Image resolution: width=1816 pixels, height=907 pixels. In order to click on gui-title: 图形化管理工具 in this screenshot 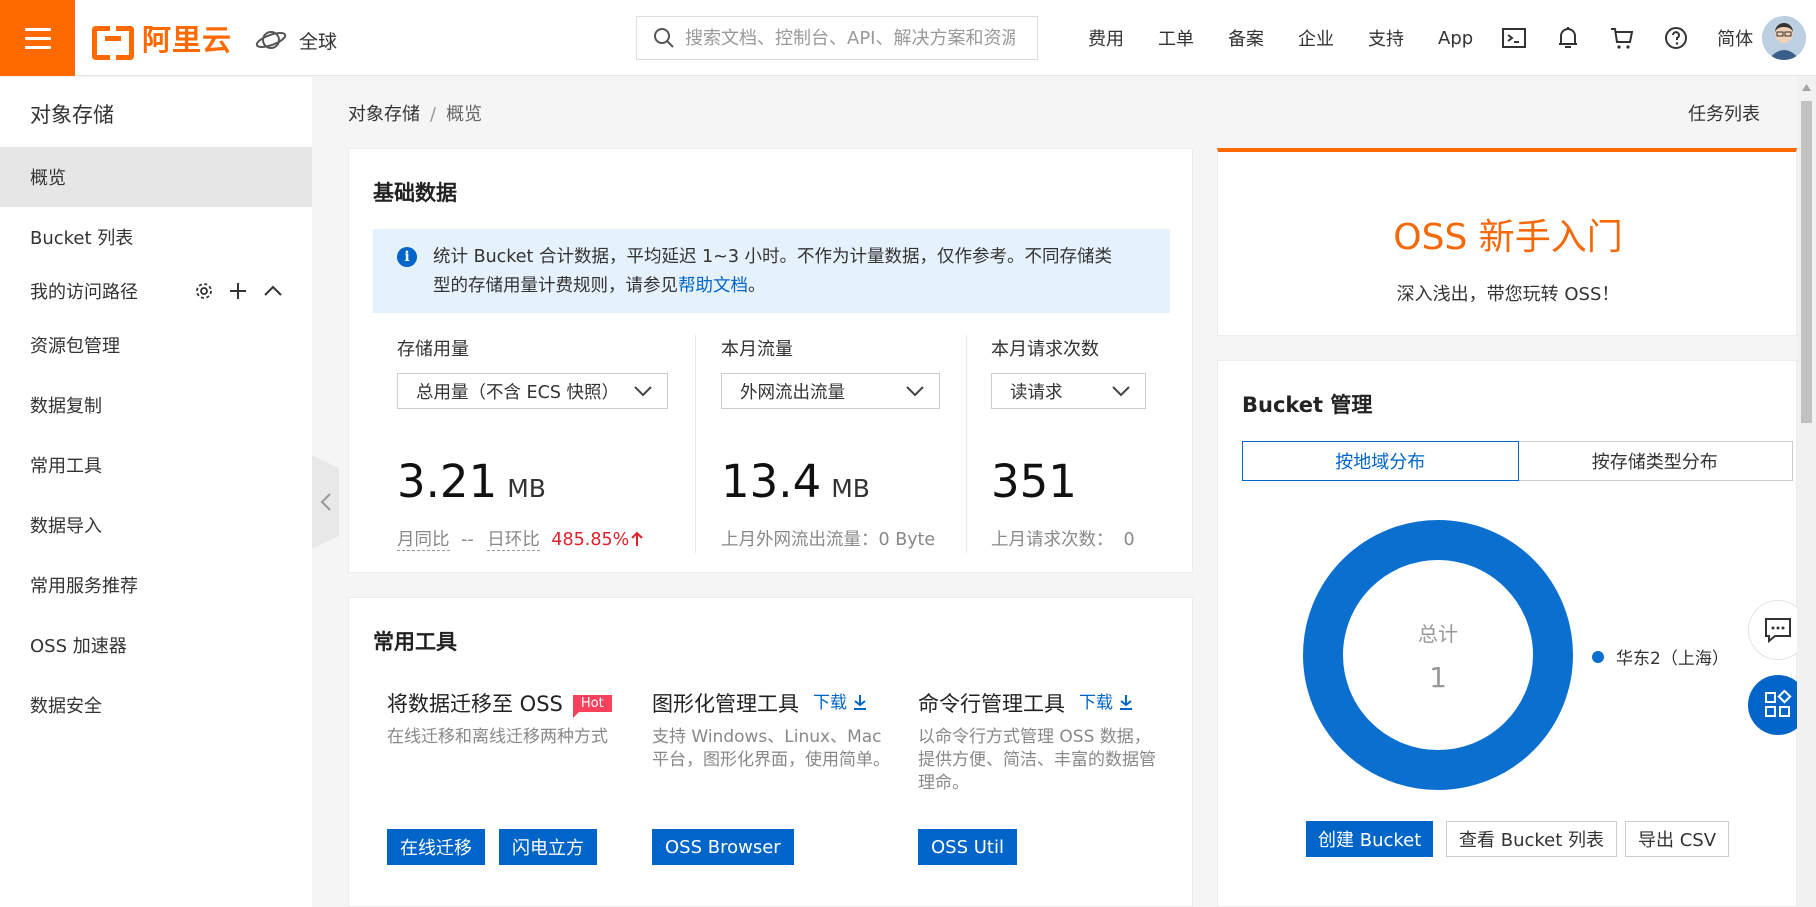, I will do `click(725, 704)`.